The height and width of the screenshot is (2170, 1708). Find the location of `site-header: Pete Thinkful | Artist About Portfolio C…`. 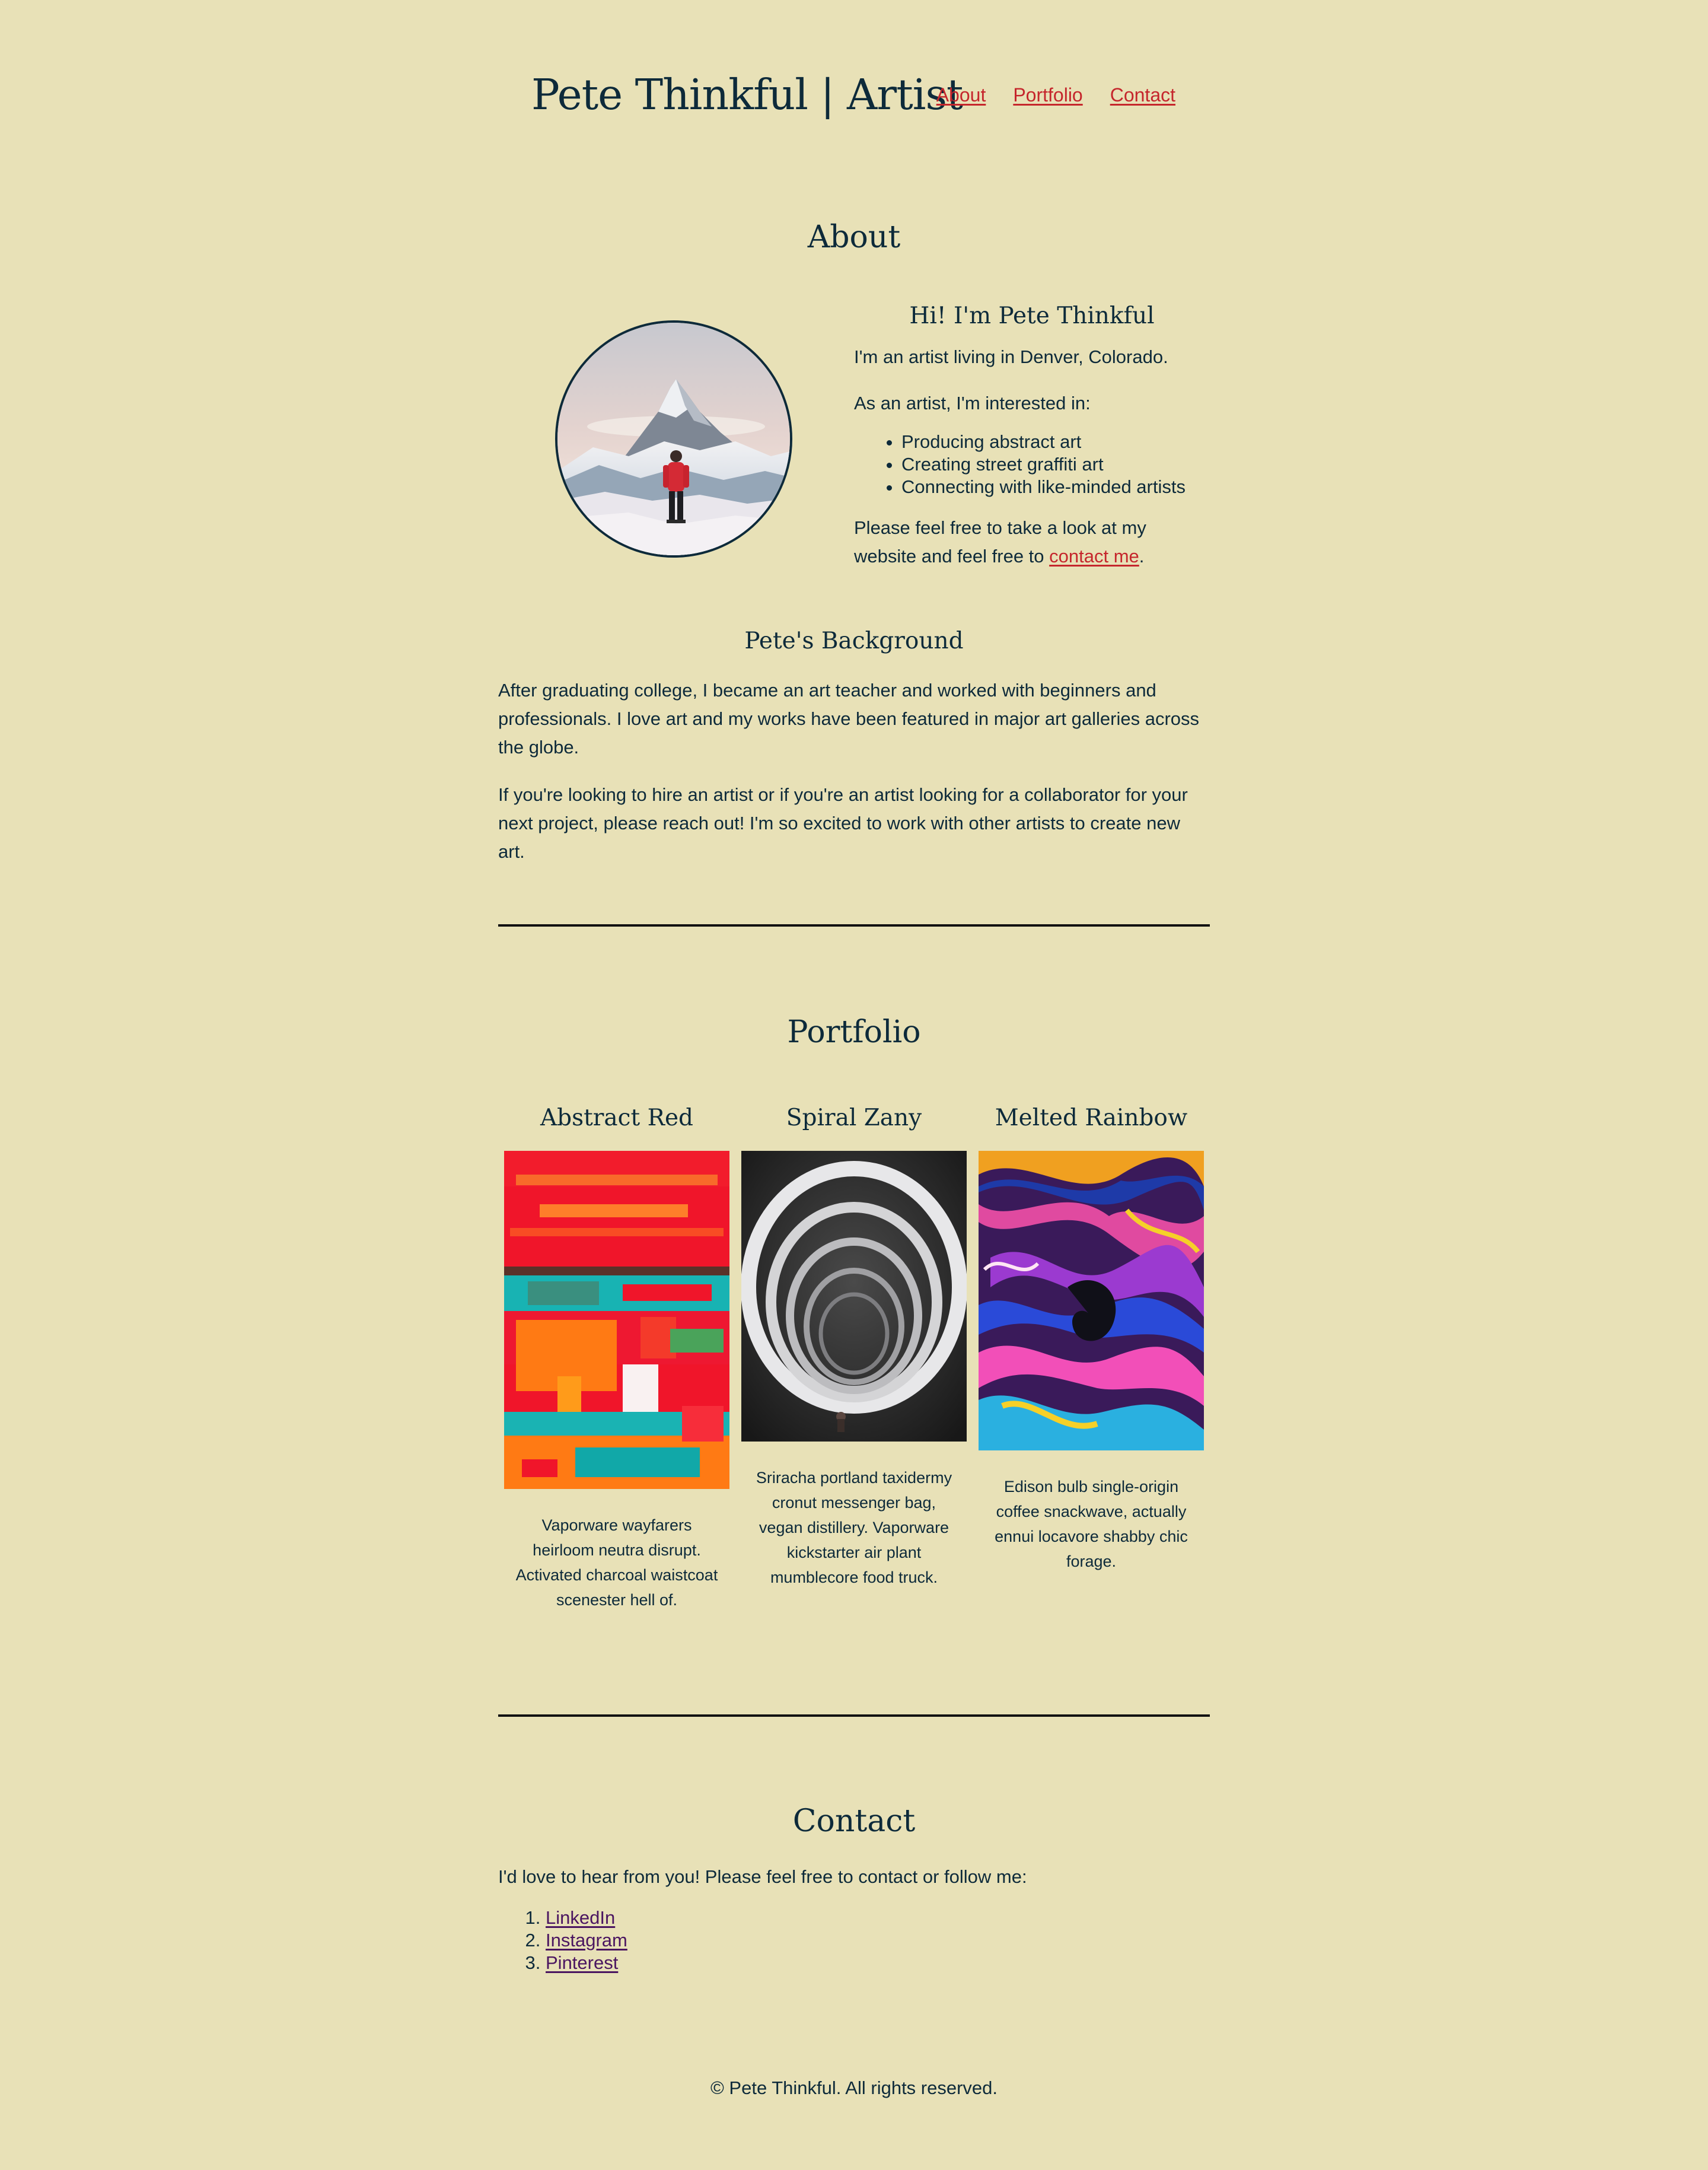

site-header: Pete Thinkful | Artist About Portfolio C… is located at coordinates (854, 95).